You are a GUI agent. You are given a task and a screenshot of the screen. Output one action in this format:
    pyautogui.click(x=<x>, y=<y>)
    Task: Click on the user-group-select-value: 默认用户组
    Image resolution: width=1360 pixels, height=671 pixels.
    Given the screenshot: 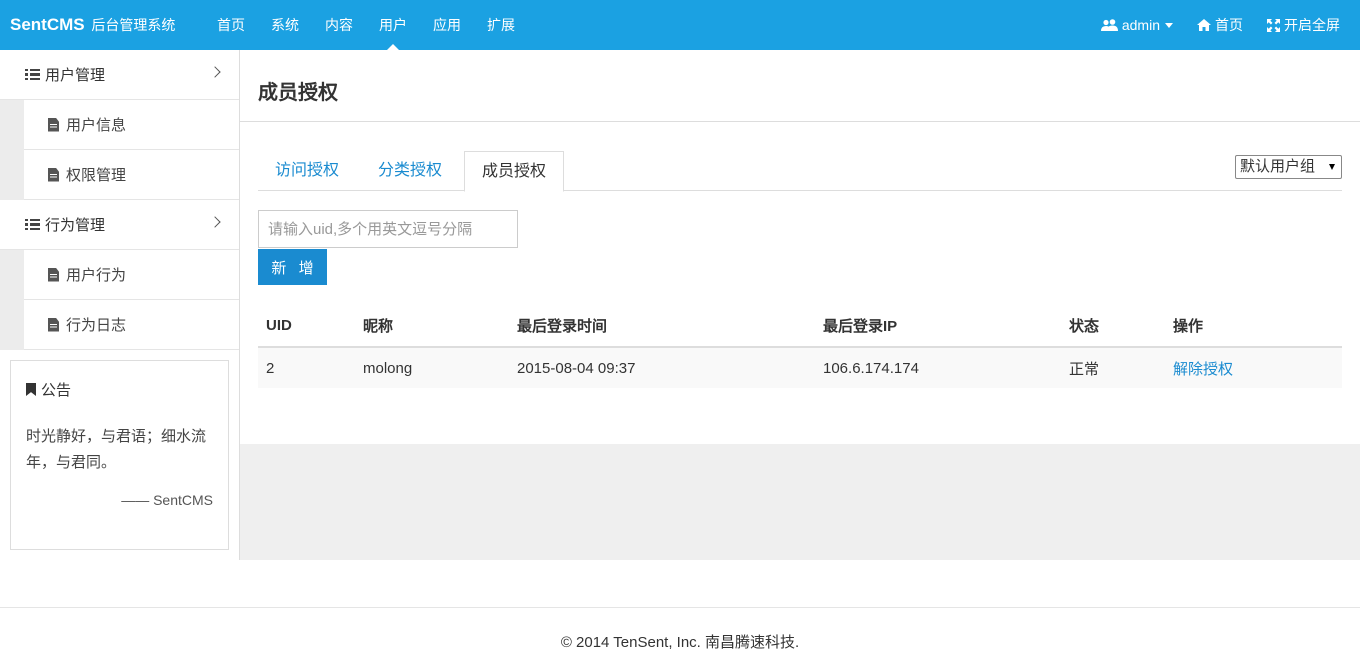 What is the action you would take?
    pyautogui.click(x=1278, y=166)
    